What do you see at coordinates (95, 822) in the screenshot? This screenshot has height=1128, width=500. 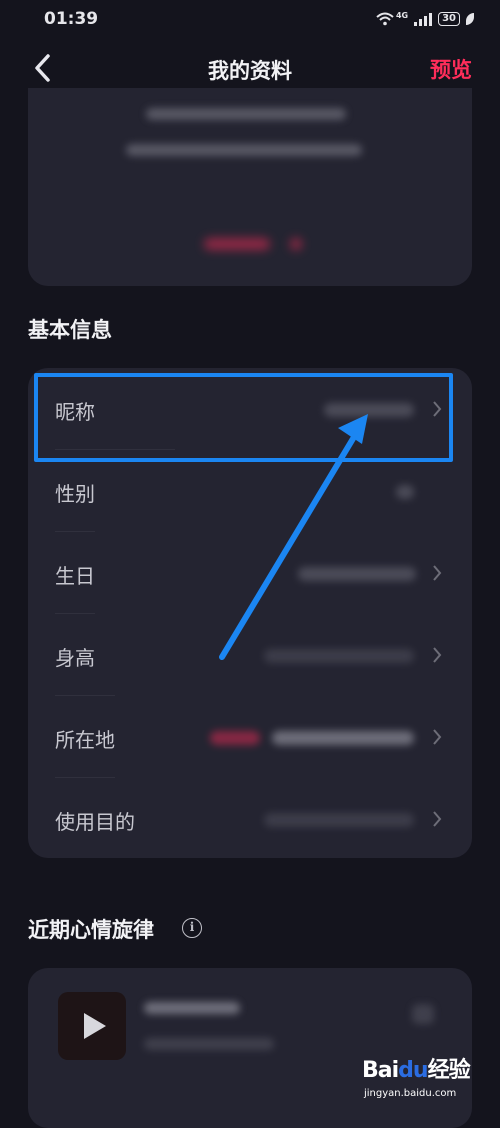 I see `row-label: 使用目的` at bounding box center [95, 822].